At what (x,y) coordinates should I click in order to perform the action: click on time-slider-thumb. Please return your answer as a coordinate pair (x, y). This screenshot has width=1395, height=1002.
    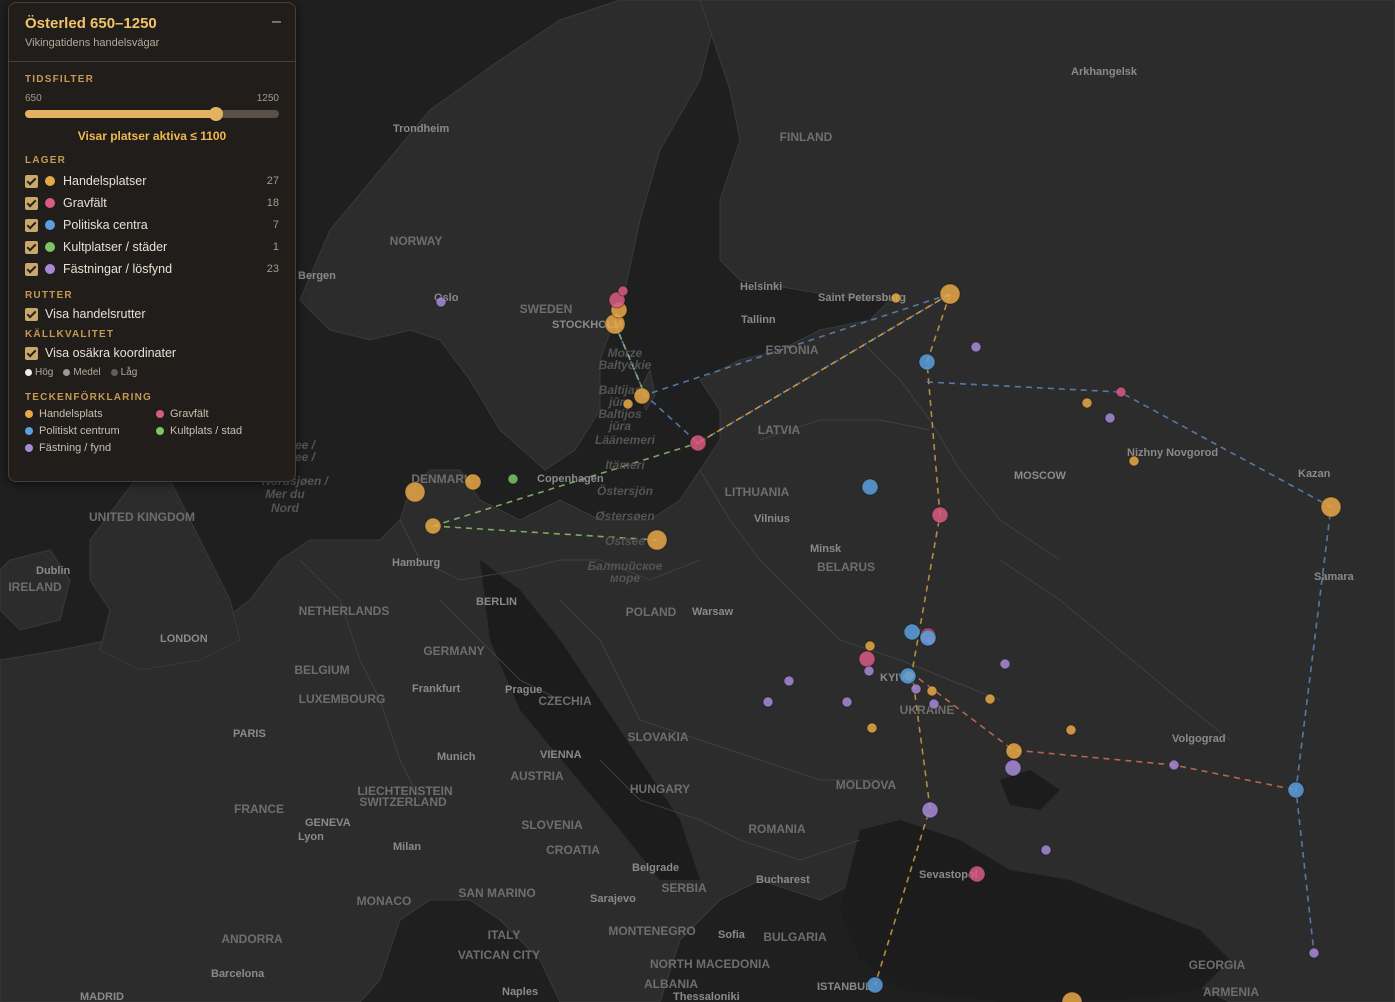
    Looking at the image, I should click on (215, 114).